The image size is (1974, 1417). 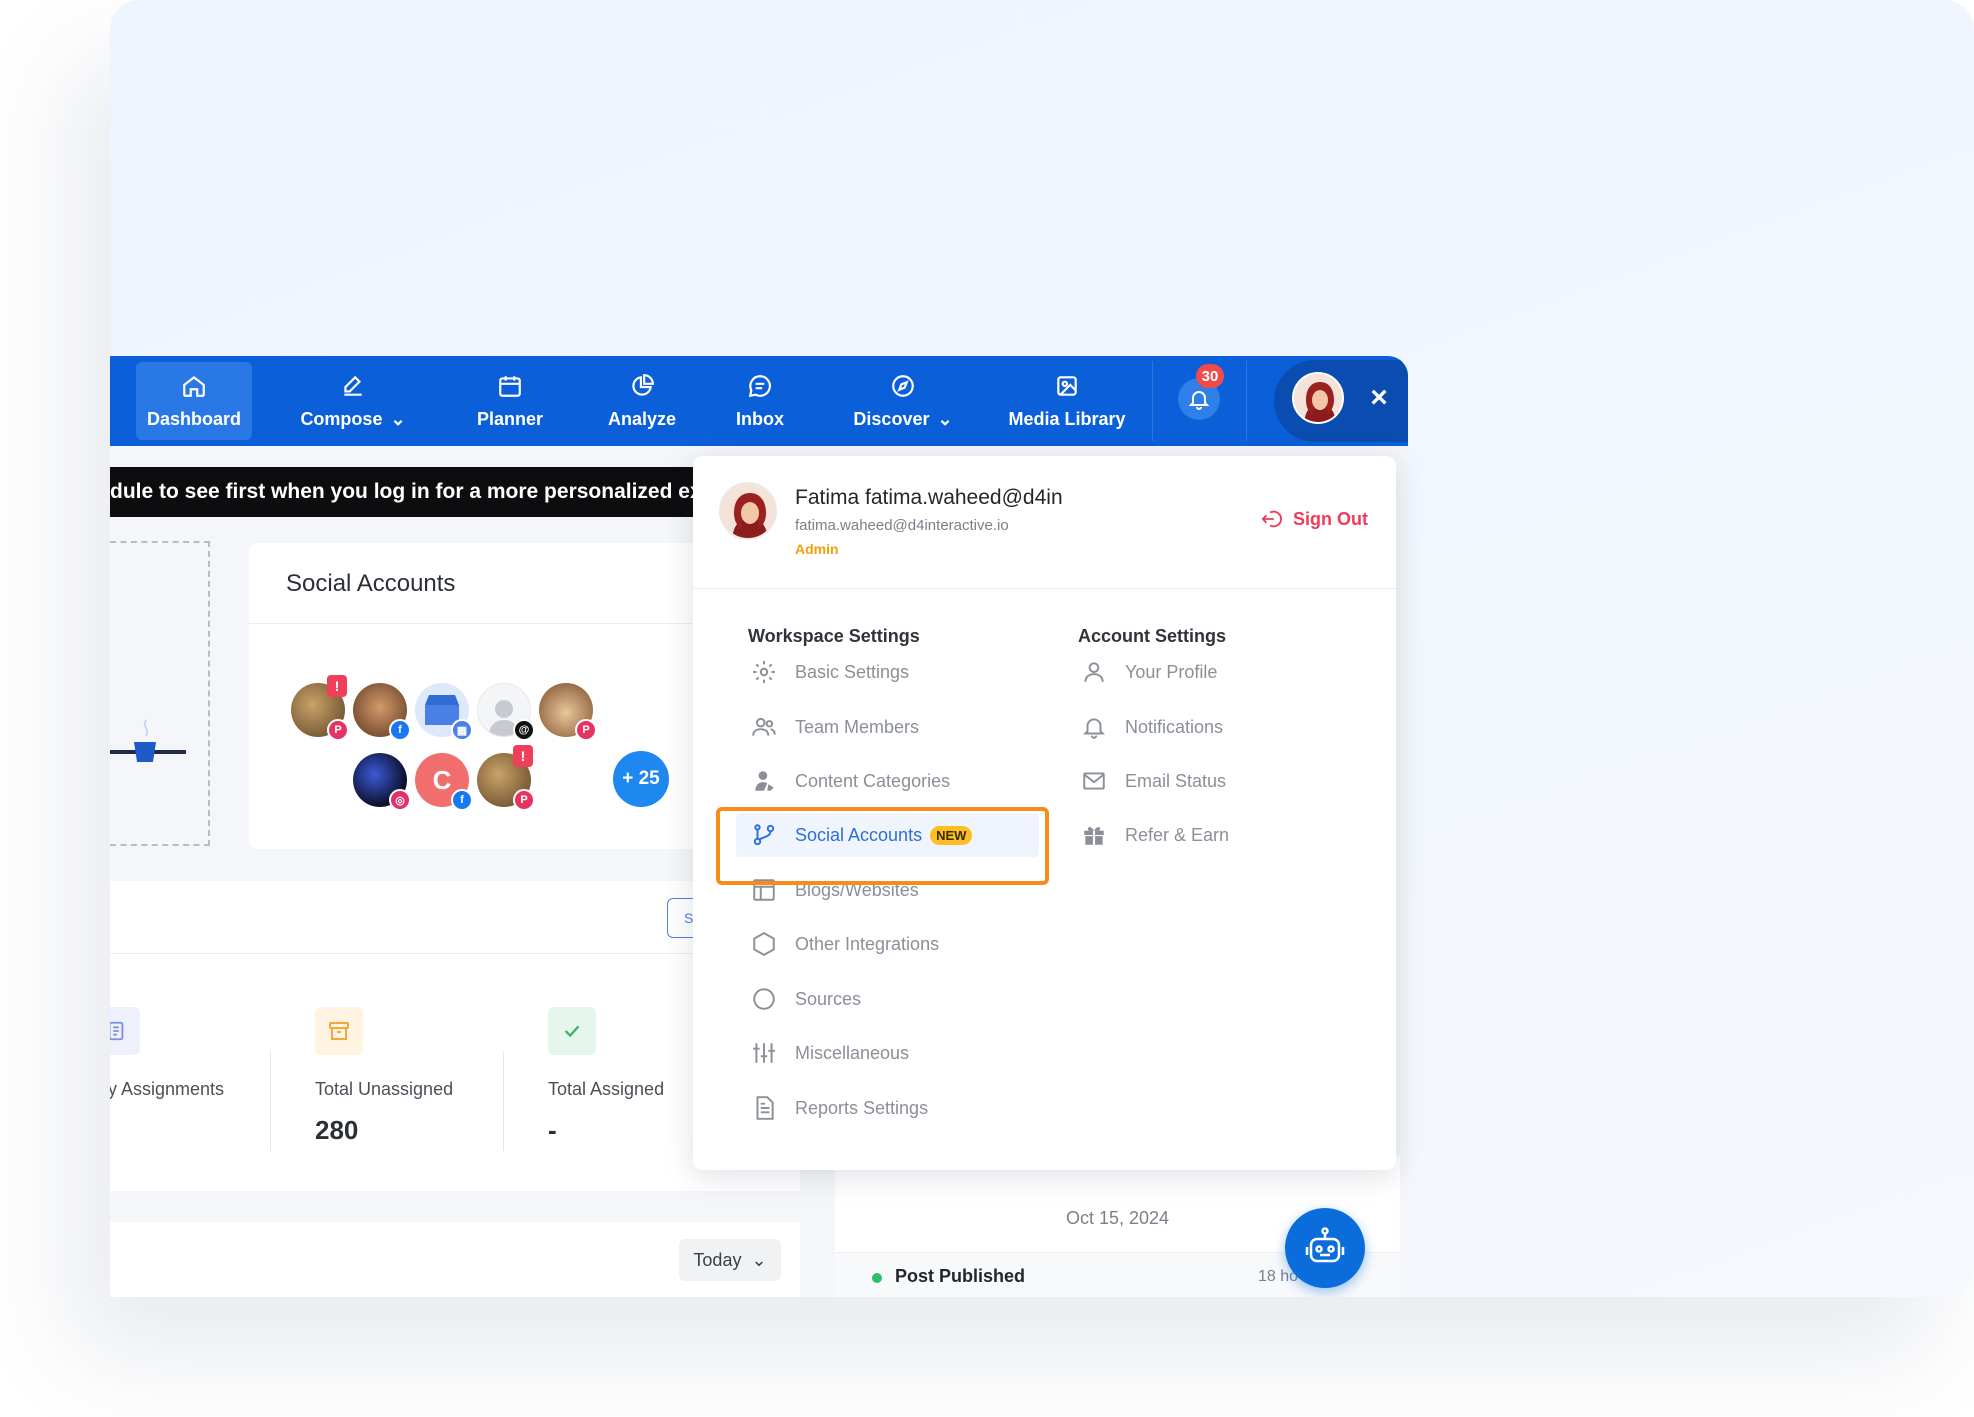 I want to click on account-avatar: C f, so click(x=444, y=782).